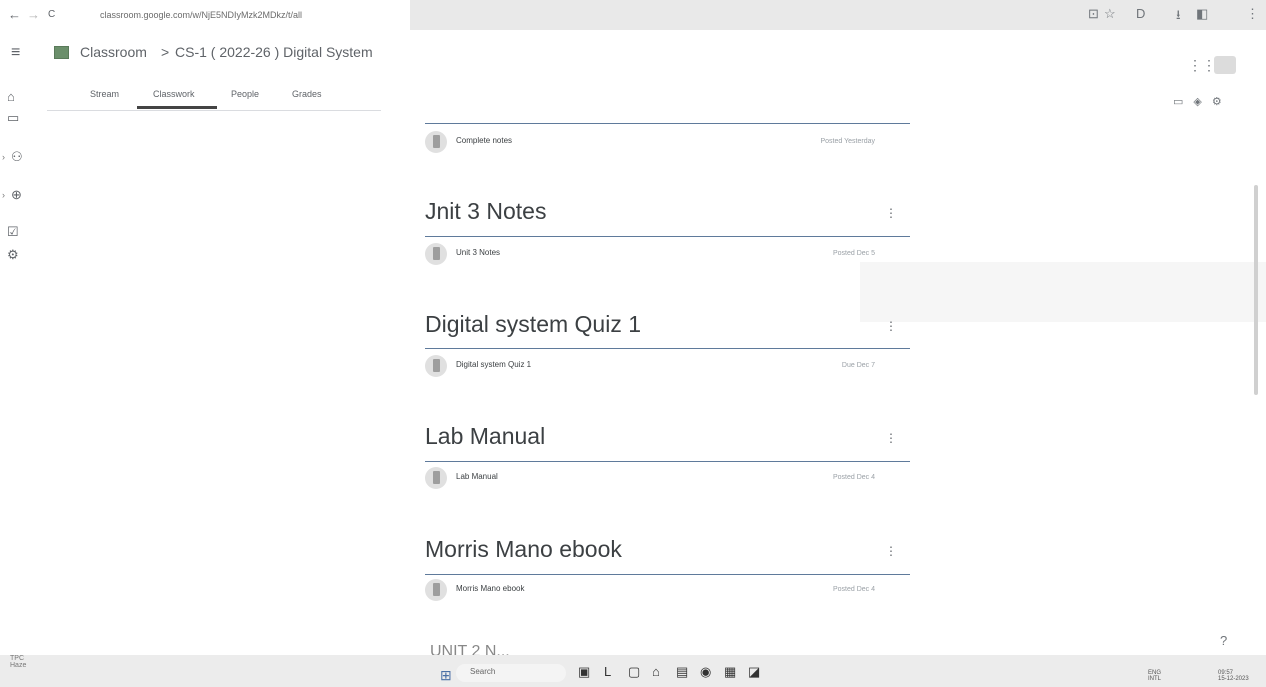  Describe the element at coordinates (477, 476) in the screenshot. I see `material-title: Lab Manual` at that location.